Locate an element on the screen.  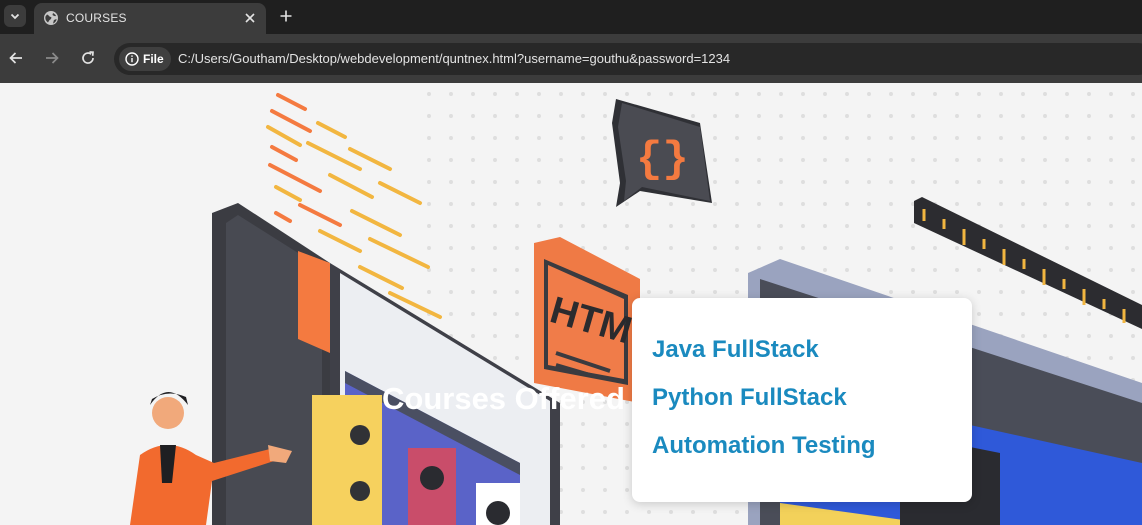
site-info-label: File is located at coordinates (153, 59).